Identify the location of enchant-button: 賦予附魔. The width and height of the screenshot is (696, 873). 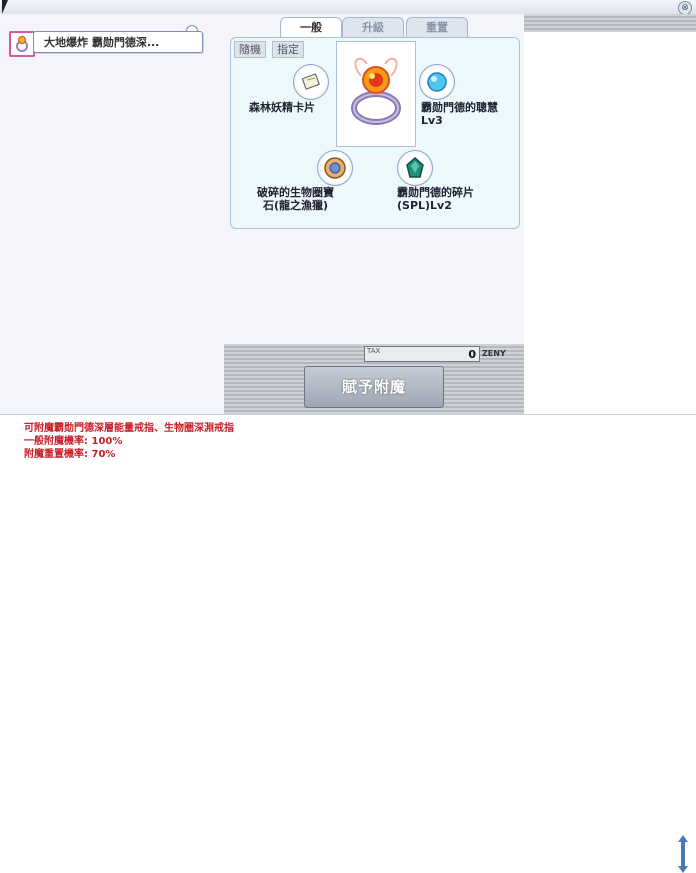
(374, 387).